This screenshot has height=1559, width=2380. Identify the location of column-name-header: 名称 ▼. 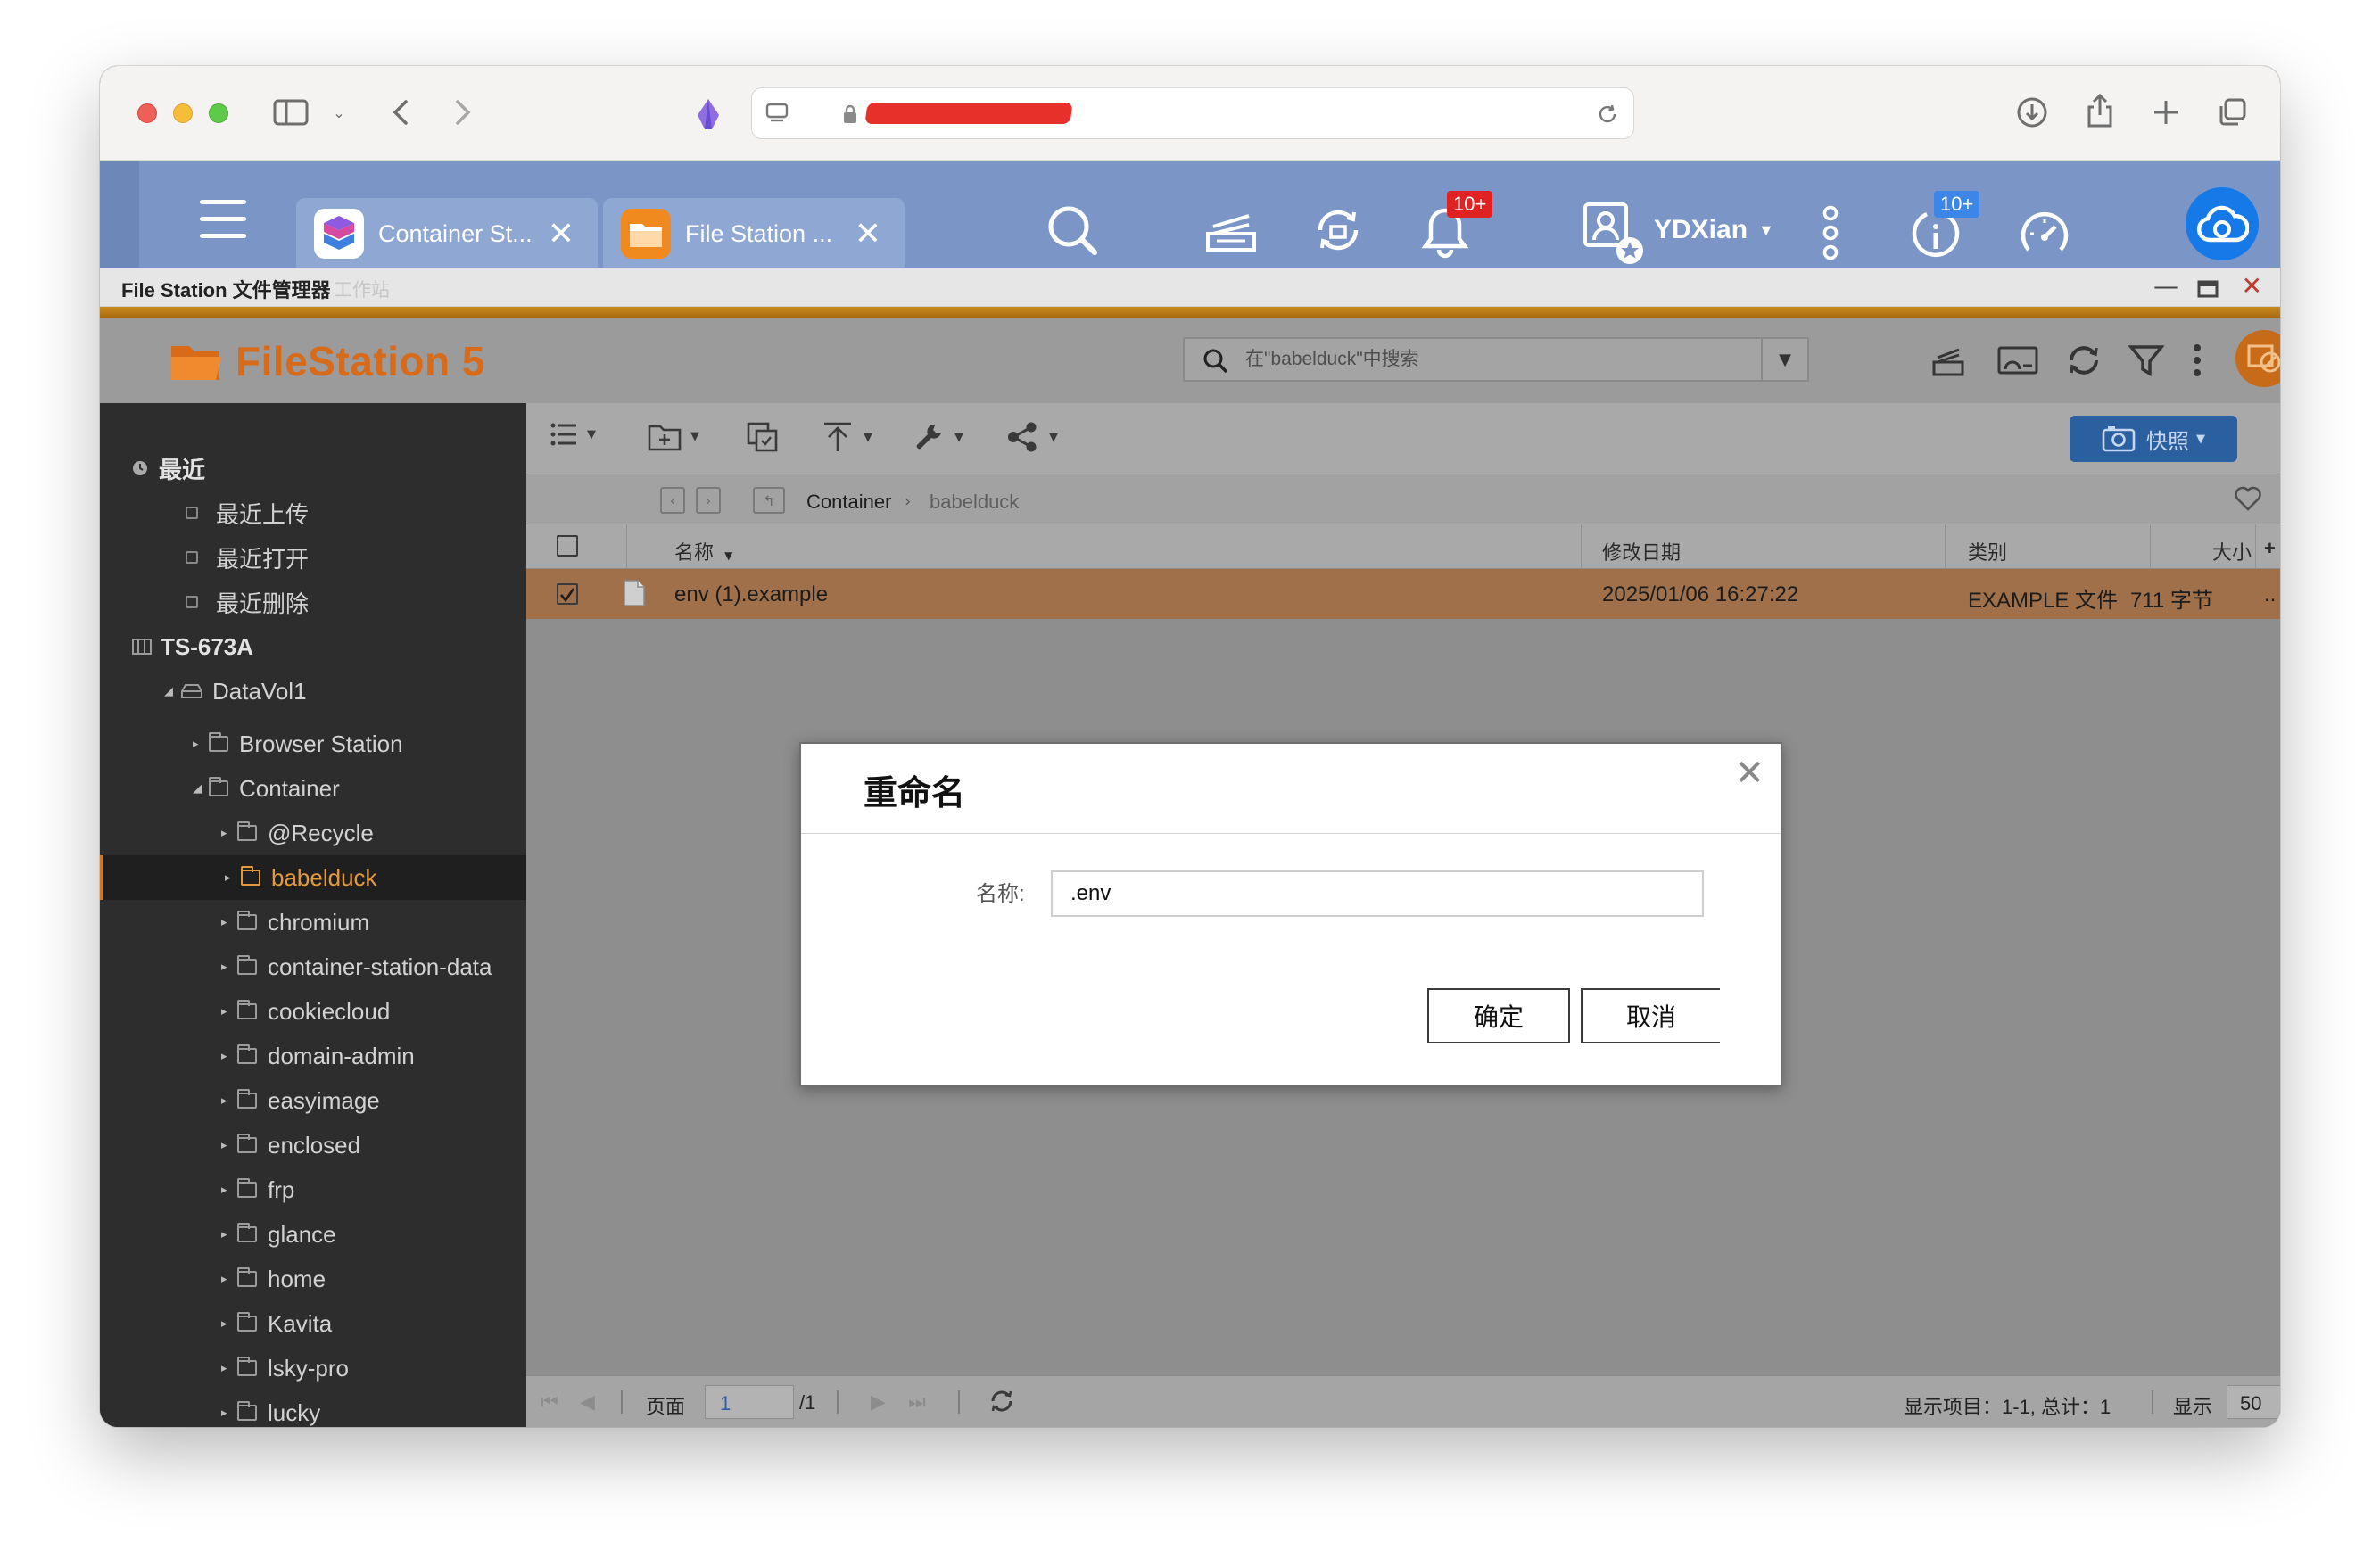
(703, 551).